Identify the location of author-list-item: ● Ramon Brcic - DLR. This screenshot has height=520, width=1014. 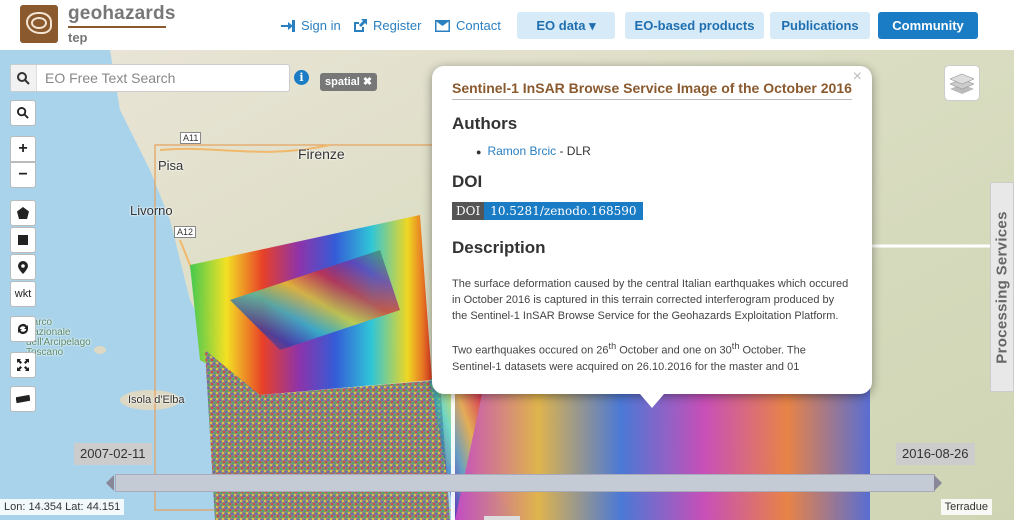
(533, 151).